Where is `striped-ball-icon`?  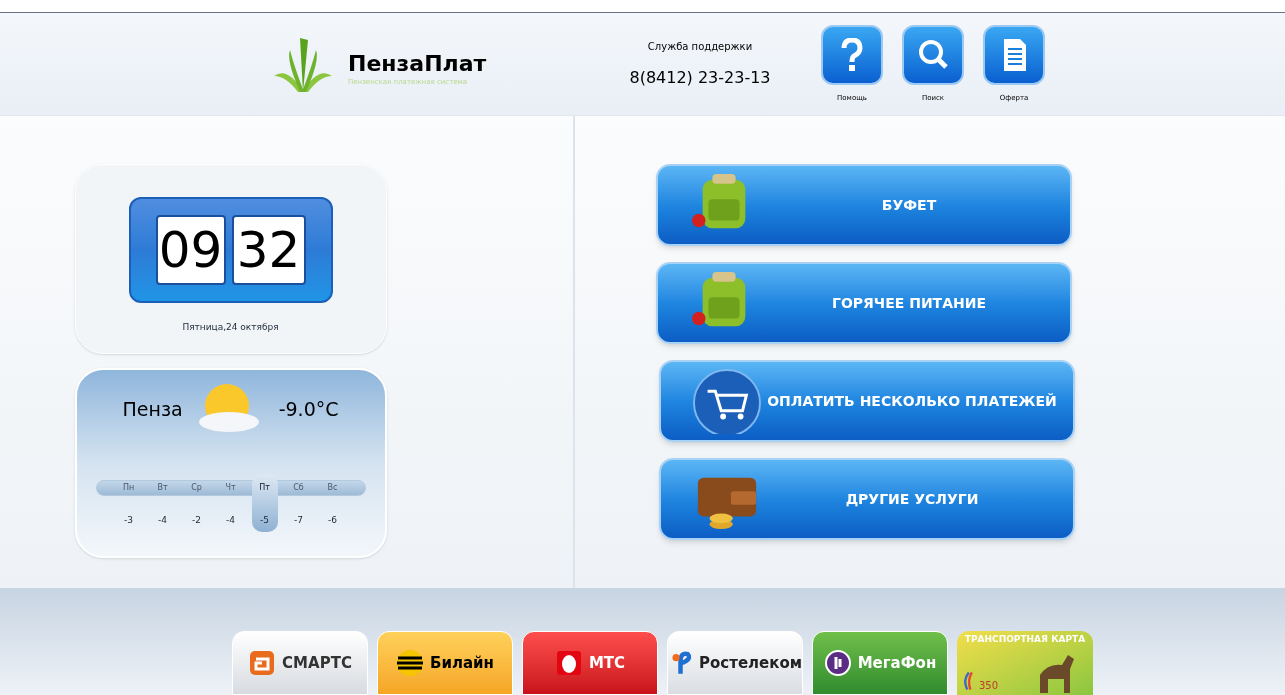 striped-ball-icon is located at coordinates (410, 663).